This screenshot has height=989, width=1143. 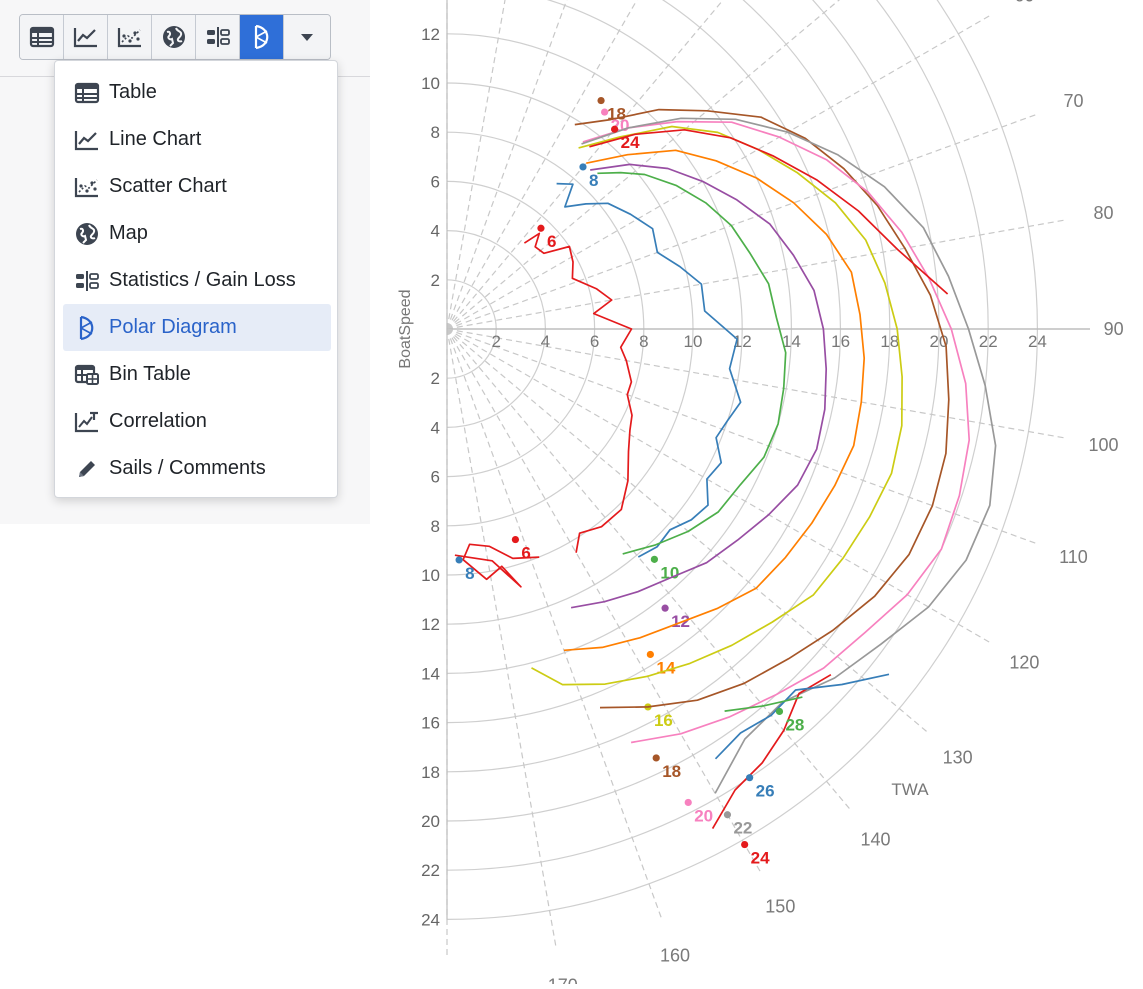 I want to click on polar-diagram-icon, so click(x=261, y=37).